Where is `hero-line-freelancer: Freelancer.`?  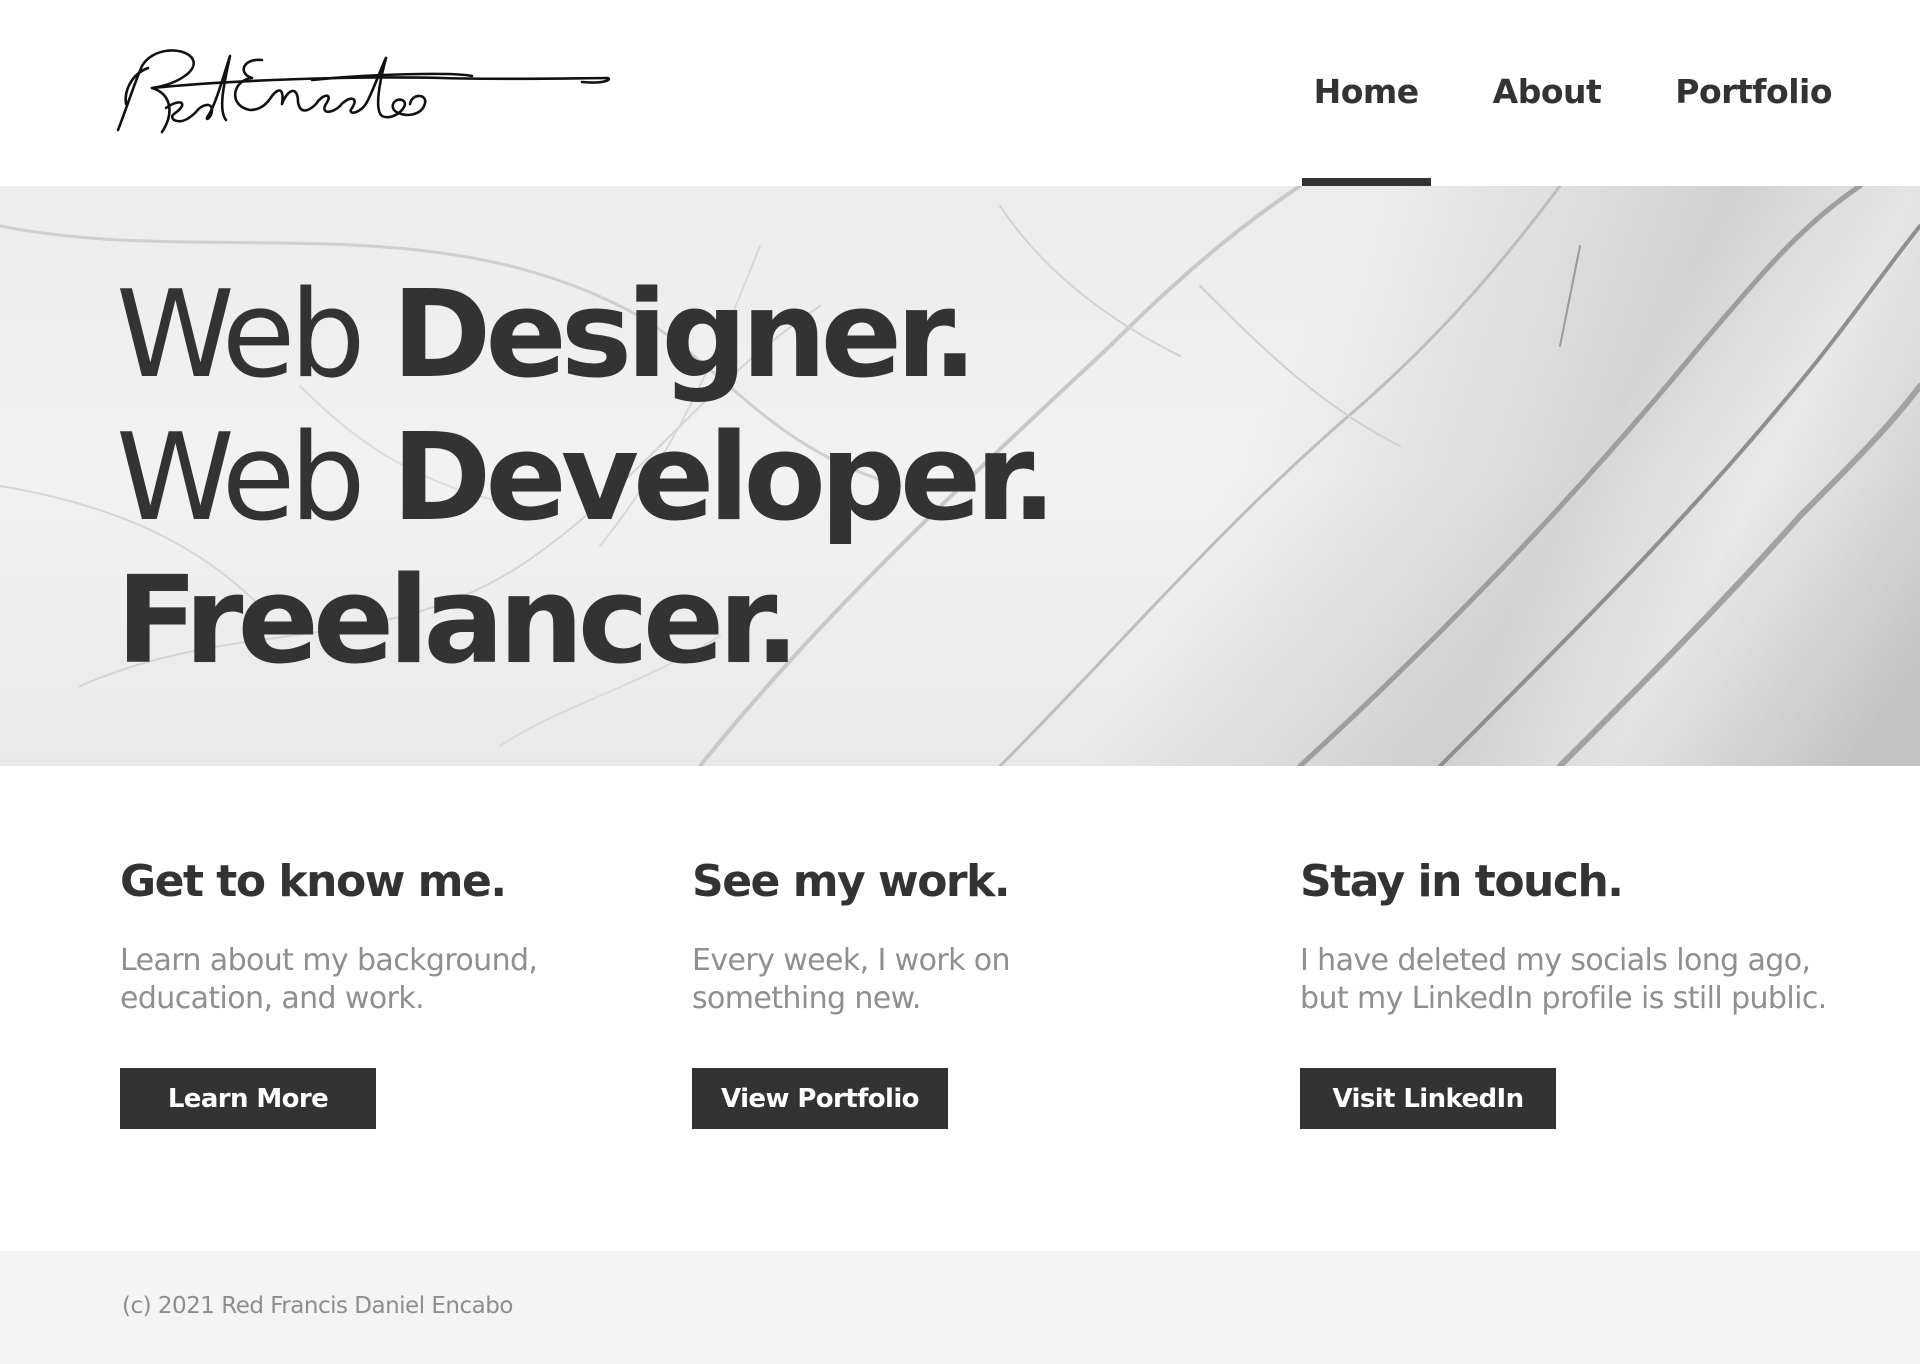 hero-line-freelancer: Freelancer. is located at coordinates (583, 621).